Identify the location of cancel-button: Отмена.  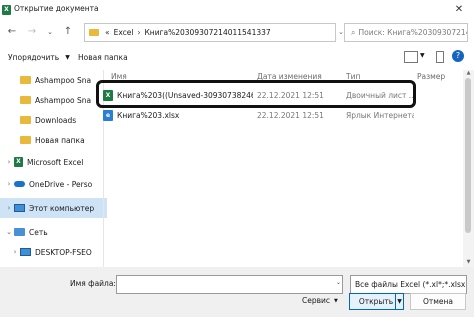
(438, 301).